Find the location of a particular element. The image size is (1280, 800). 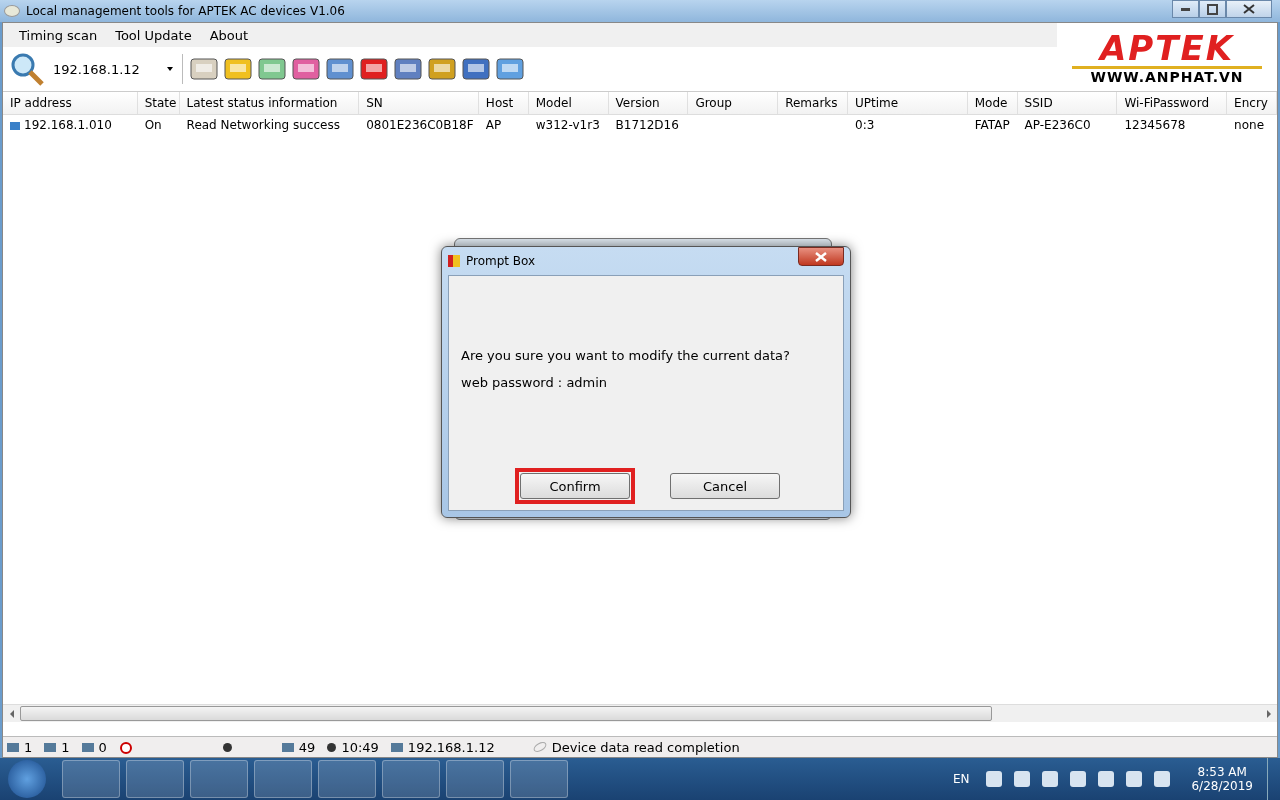

menu-item: Tool Update is located at coordinates (153, 35).